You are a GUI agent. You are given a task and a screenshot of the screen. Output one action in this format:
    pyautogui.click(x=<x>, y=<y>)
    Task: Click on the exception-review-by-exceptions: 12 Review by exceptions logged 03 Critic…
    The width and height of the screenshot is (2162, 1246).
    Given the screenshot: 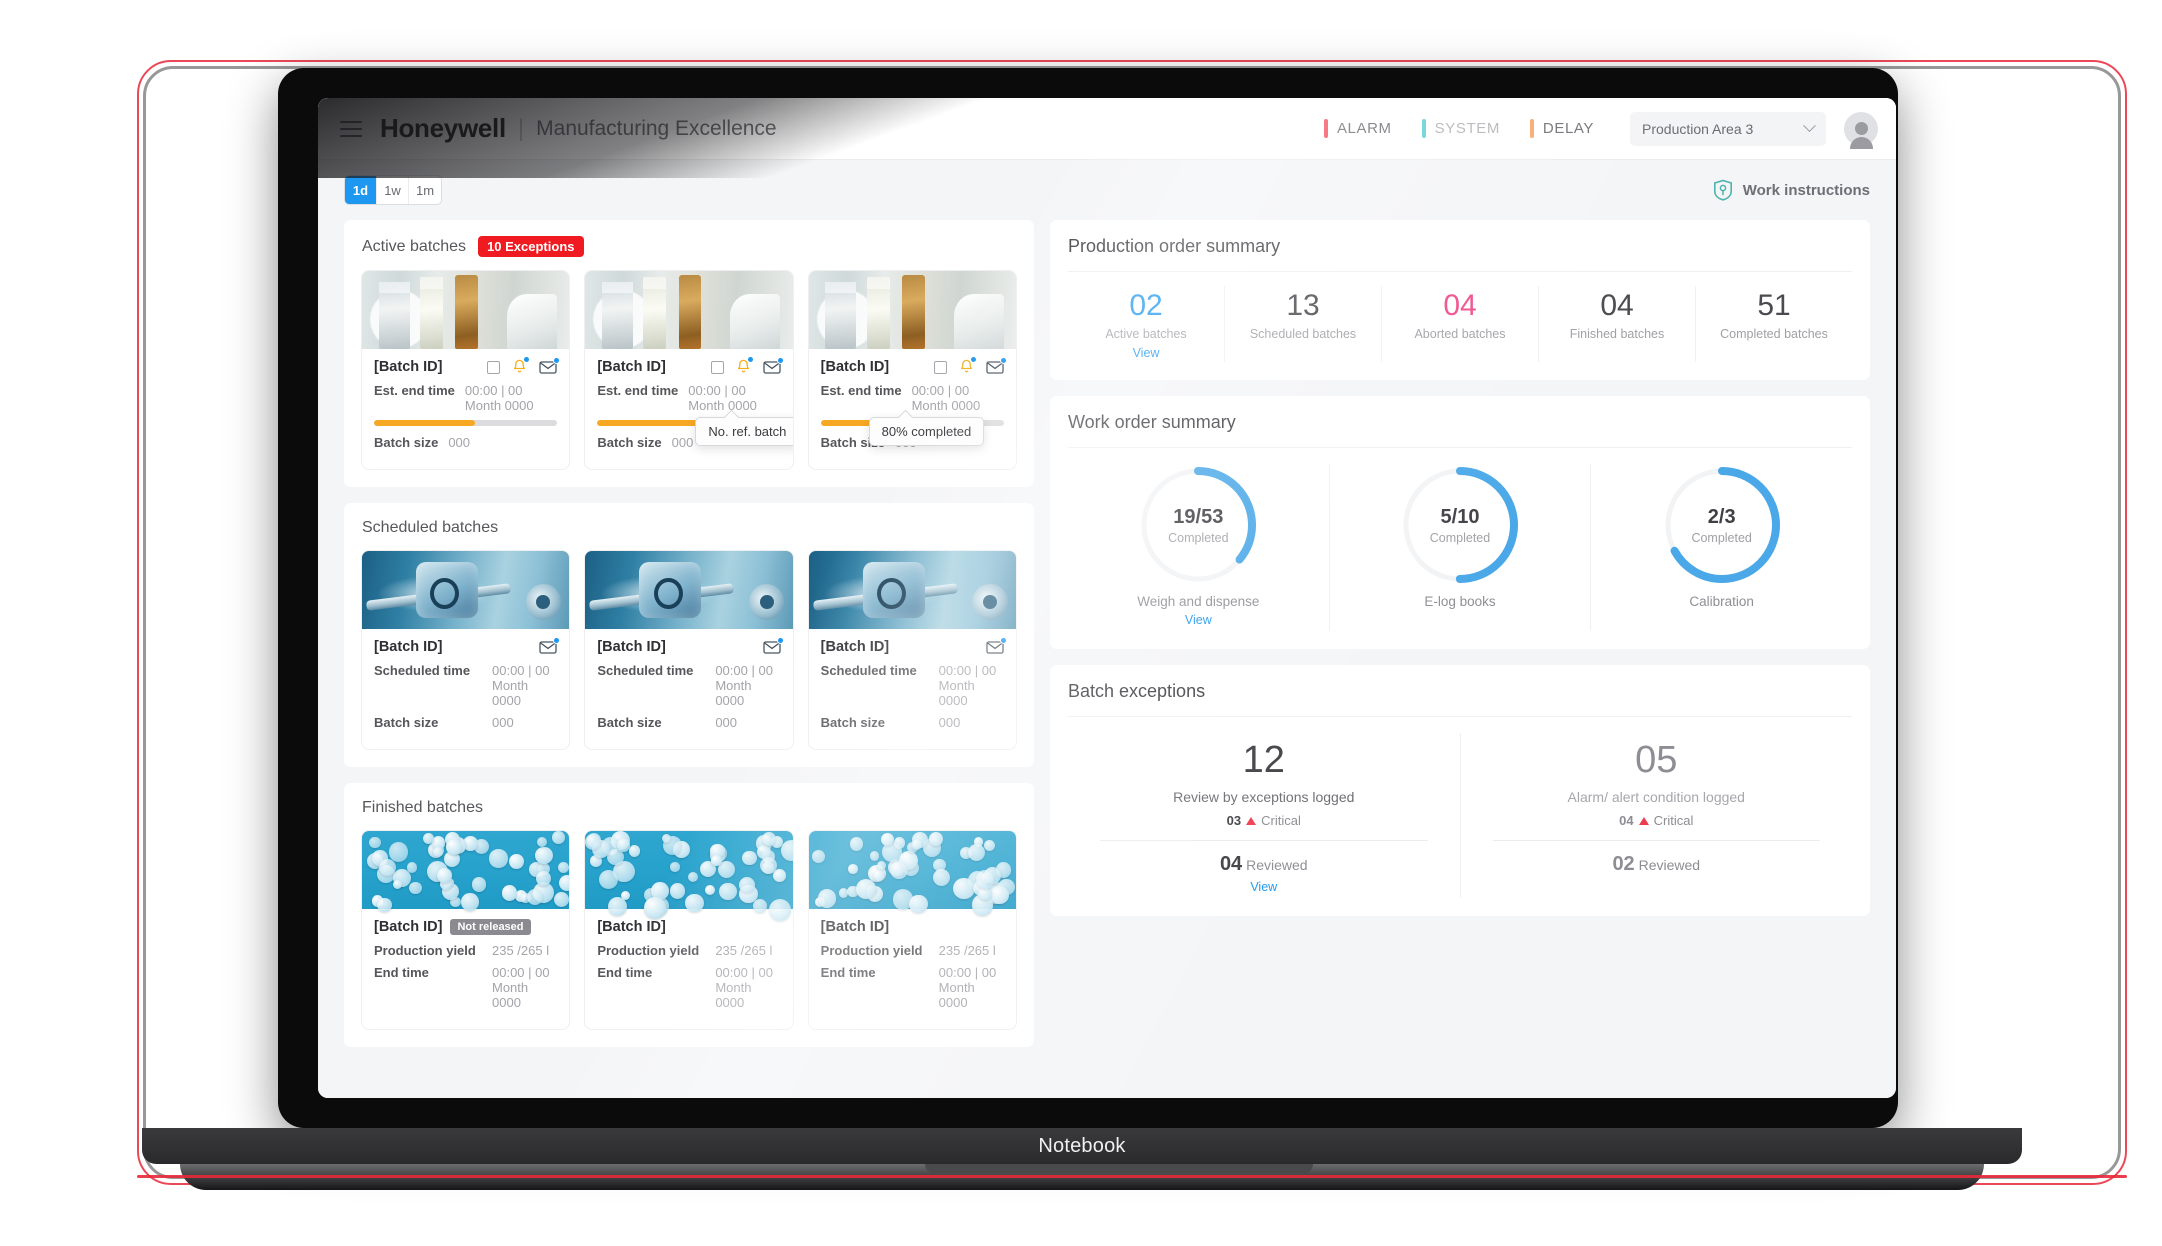 What is the action you would take?
    pyautogui.click(x=1264, y=816)
    